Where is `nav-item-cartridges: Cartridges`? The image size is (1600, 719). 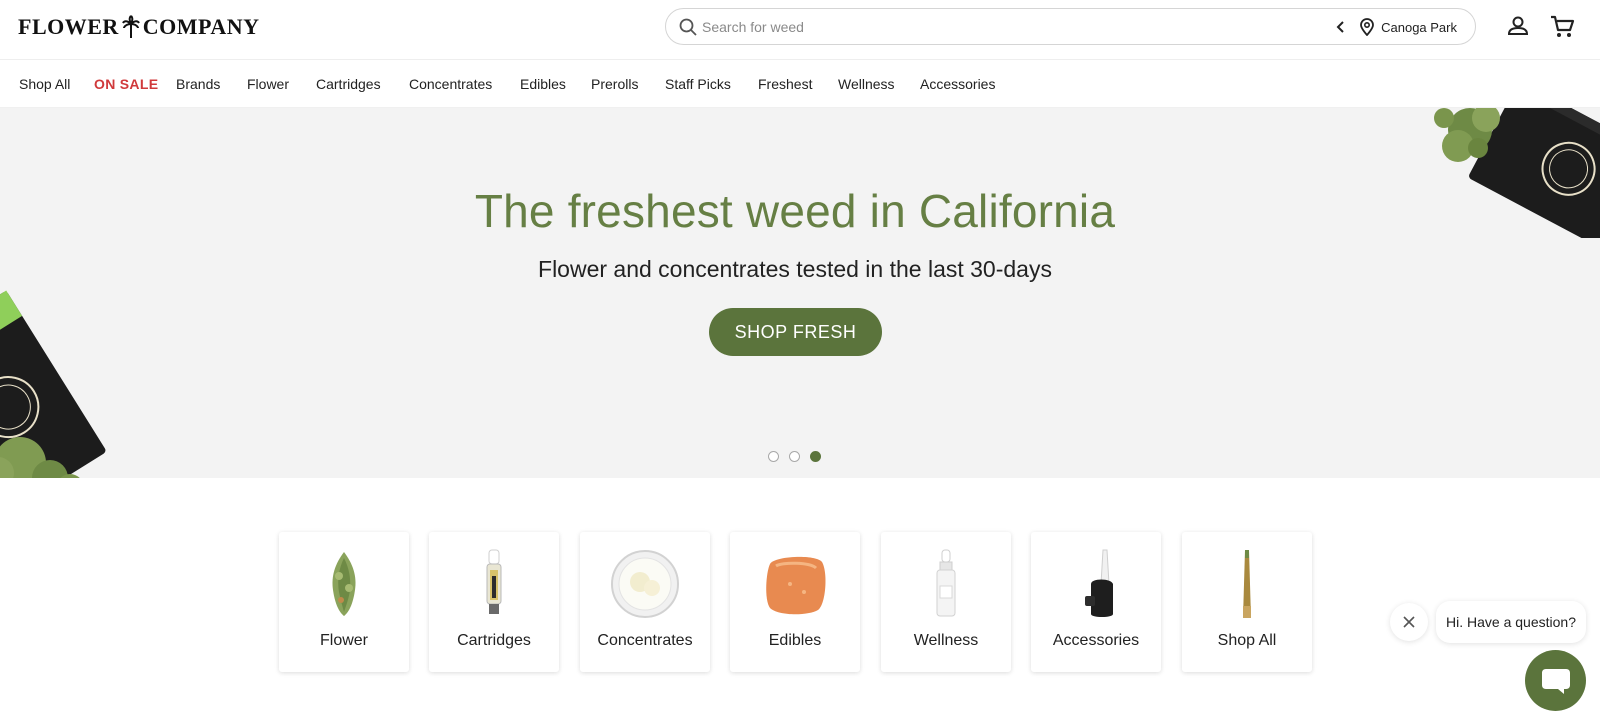 nav-item-cartridges: Cartridges is located at coordinates (348, 84).